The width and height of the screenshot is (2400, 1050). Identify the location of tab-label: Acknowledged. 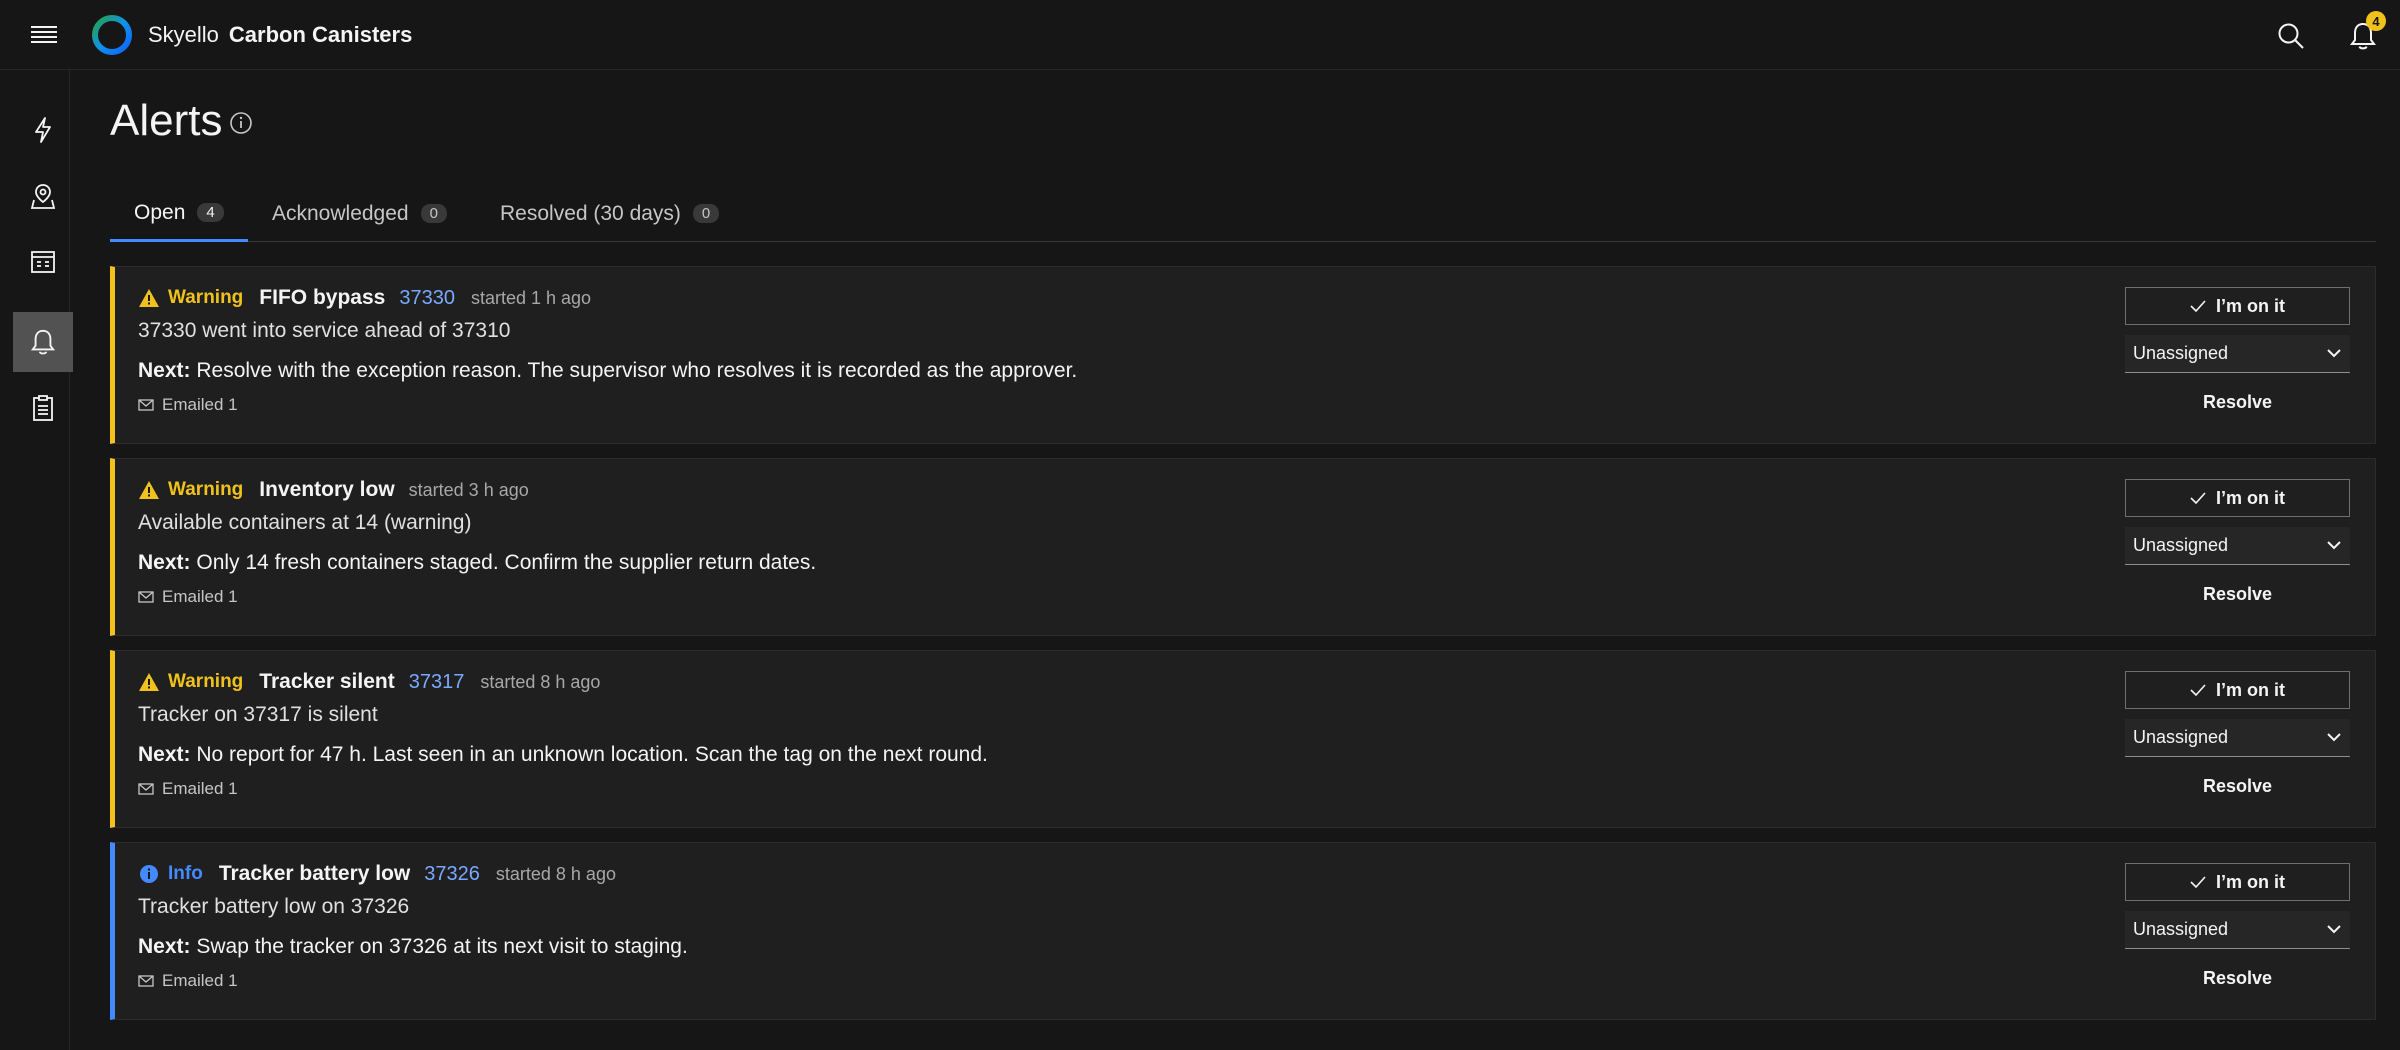
(340, 213).